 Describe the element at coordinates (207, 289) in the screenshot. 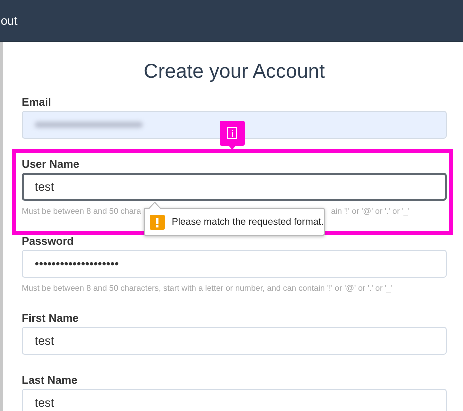

I see `hint-text: Must be between 8 and 50 characters, start with a letter or number, and can contain '!' or '@' or '.' or '_'` at that location.